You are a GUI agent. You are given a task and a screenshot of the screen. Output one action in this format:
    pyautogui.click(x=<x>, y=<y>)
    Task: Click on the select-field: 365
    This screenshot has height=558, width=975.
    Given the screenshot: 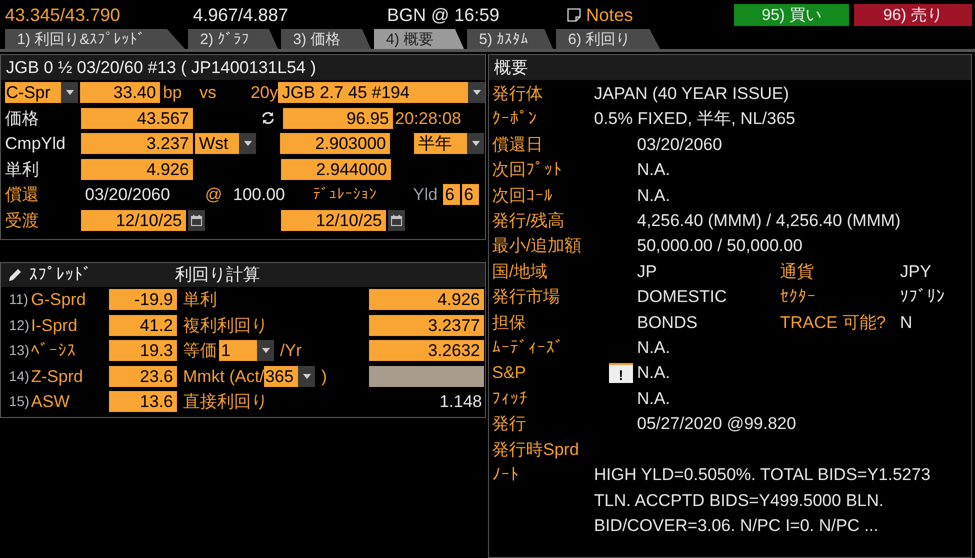 What is the action you would take?
    pyautogui.click(x=281, y=376)
    